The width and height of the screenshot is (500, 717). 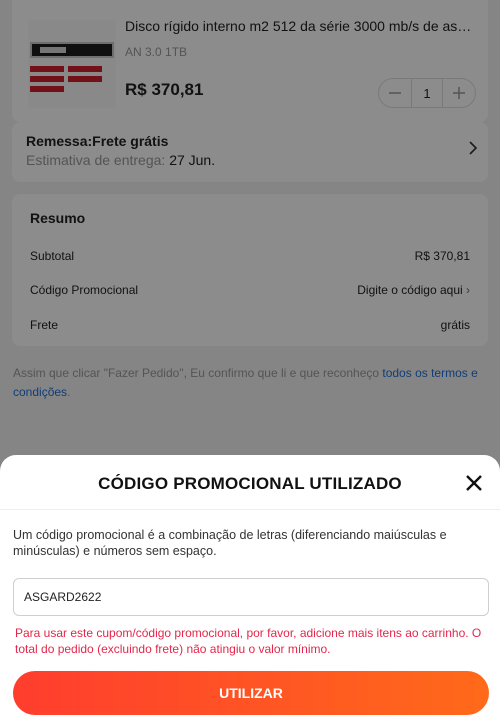 What do you see at coordinates (474, 483) in the screenshot?
I see `close-icon` at bounding box center [474, 483].